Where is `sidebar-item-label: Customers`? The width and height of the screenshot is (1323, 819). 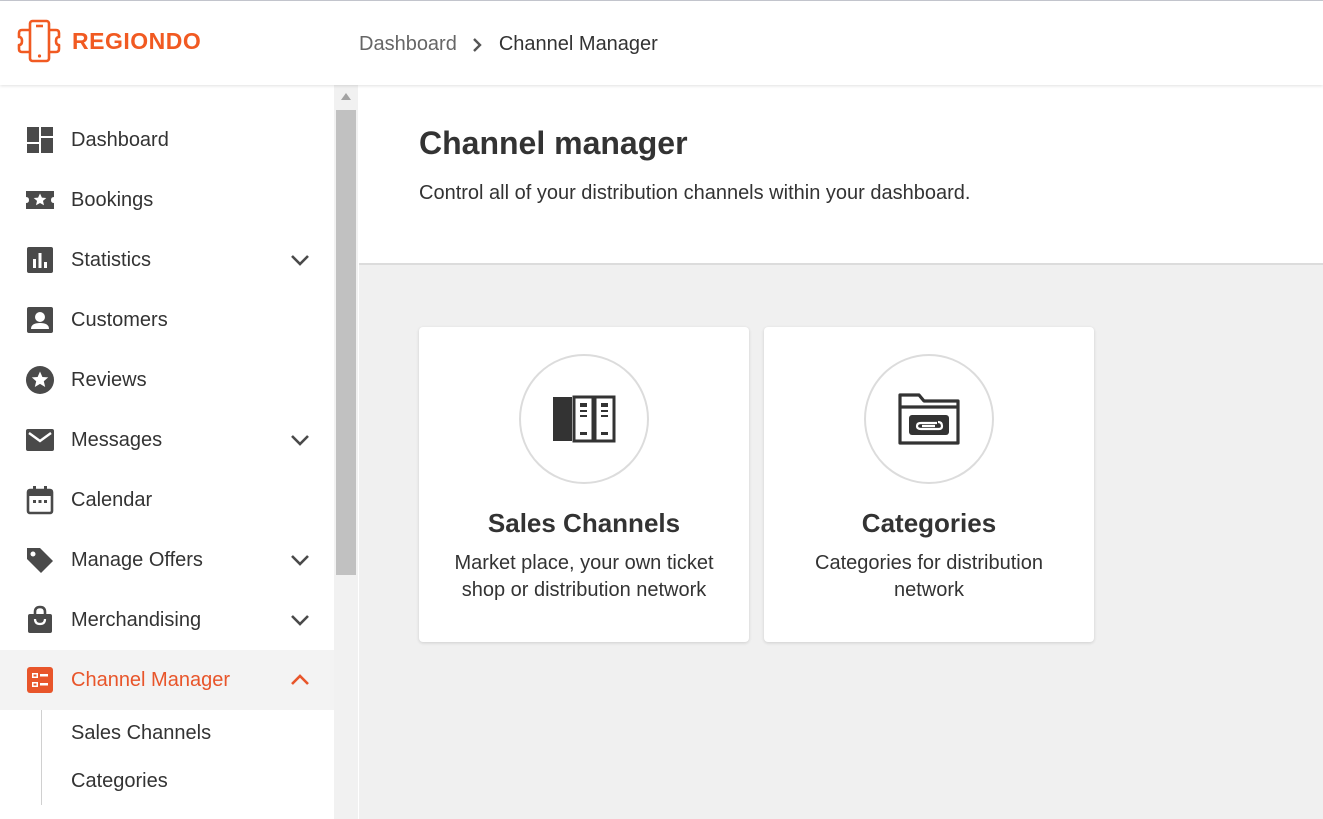 sidebar-item-label: Customers is located at coordinates (119, 319).